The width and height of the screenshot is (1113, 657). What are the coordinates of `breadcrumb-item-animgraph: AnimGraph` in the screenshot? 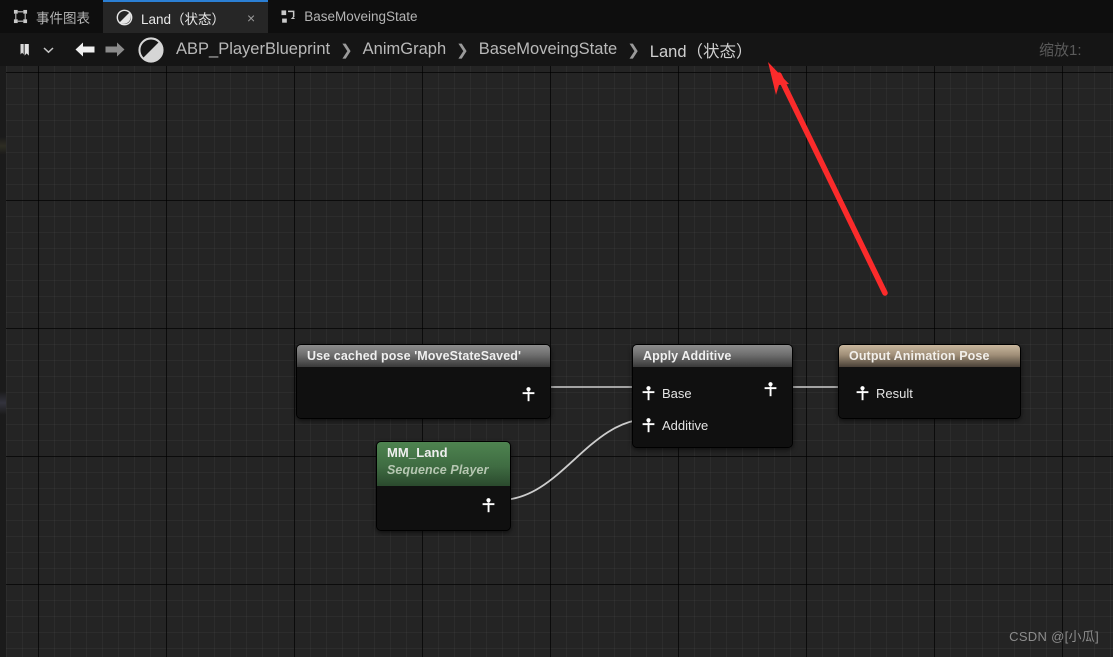 It's located at (404, 49).